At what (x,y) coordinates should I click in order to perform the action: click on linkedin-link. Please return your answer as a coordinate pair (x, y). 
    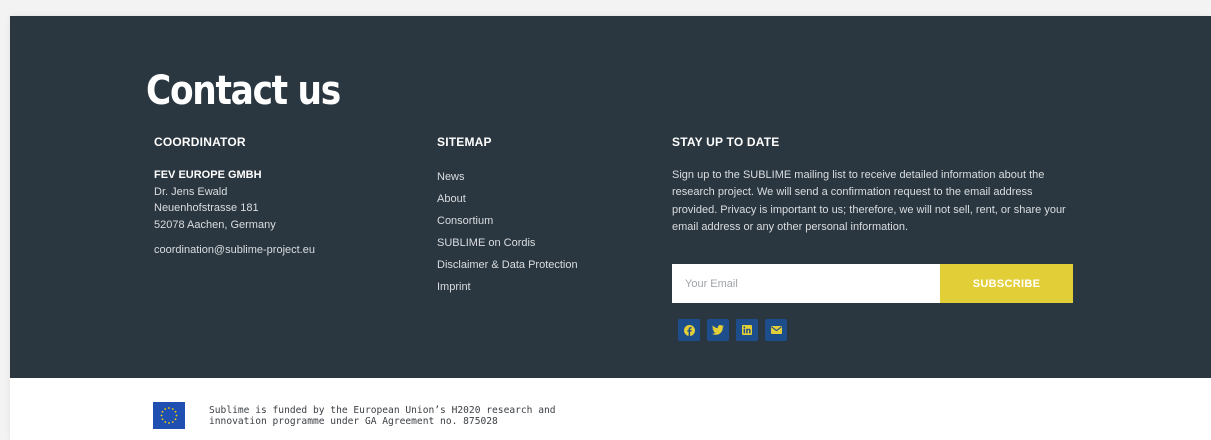
    Looking at the image, I should click on (747, 330).